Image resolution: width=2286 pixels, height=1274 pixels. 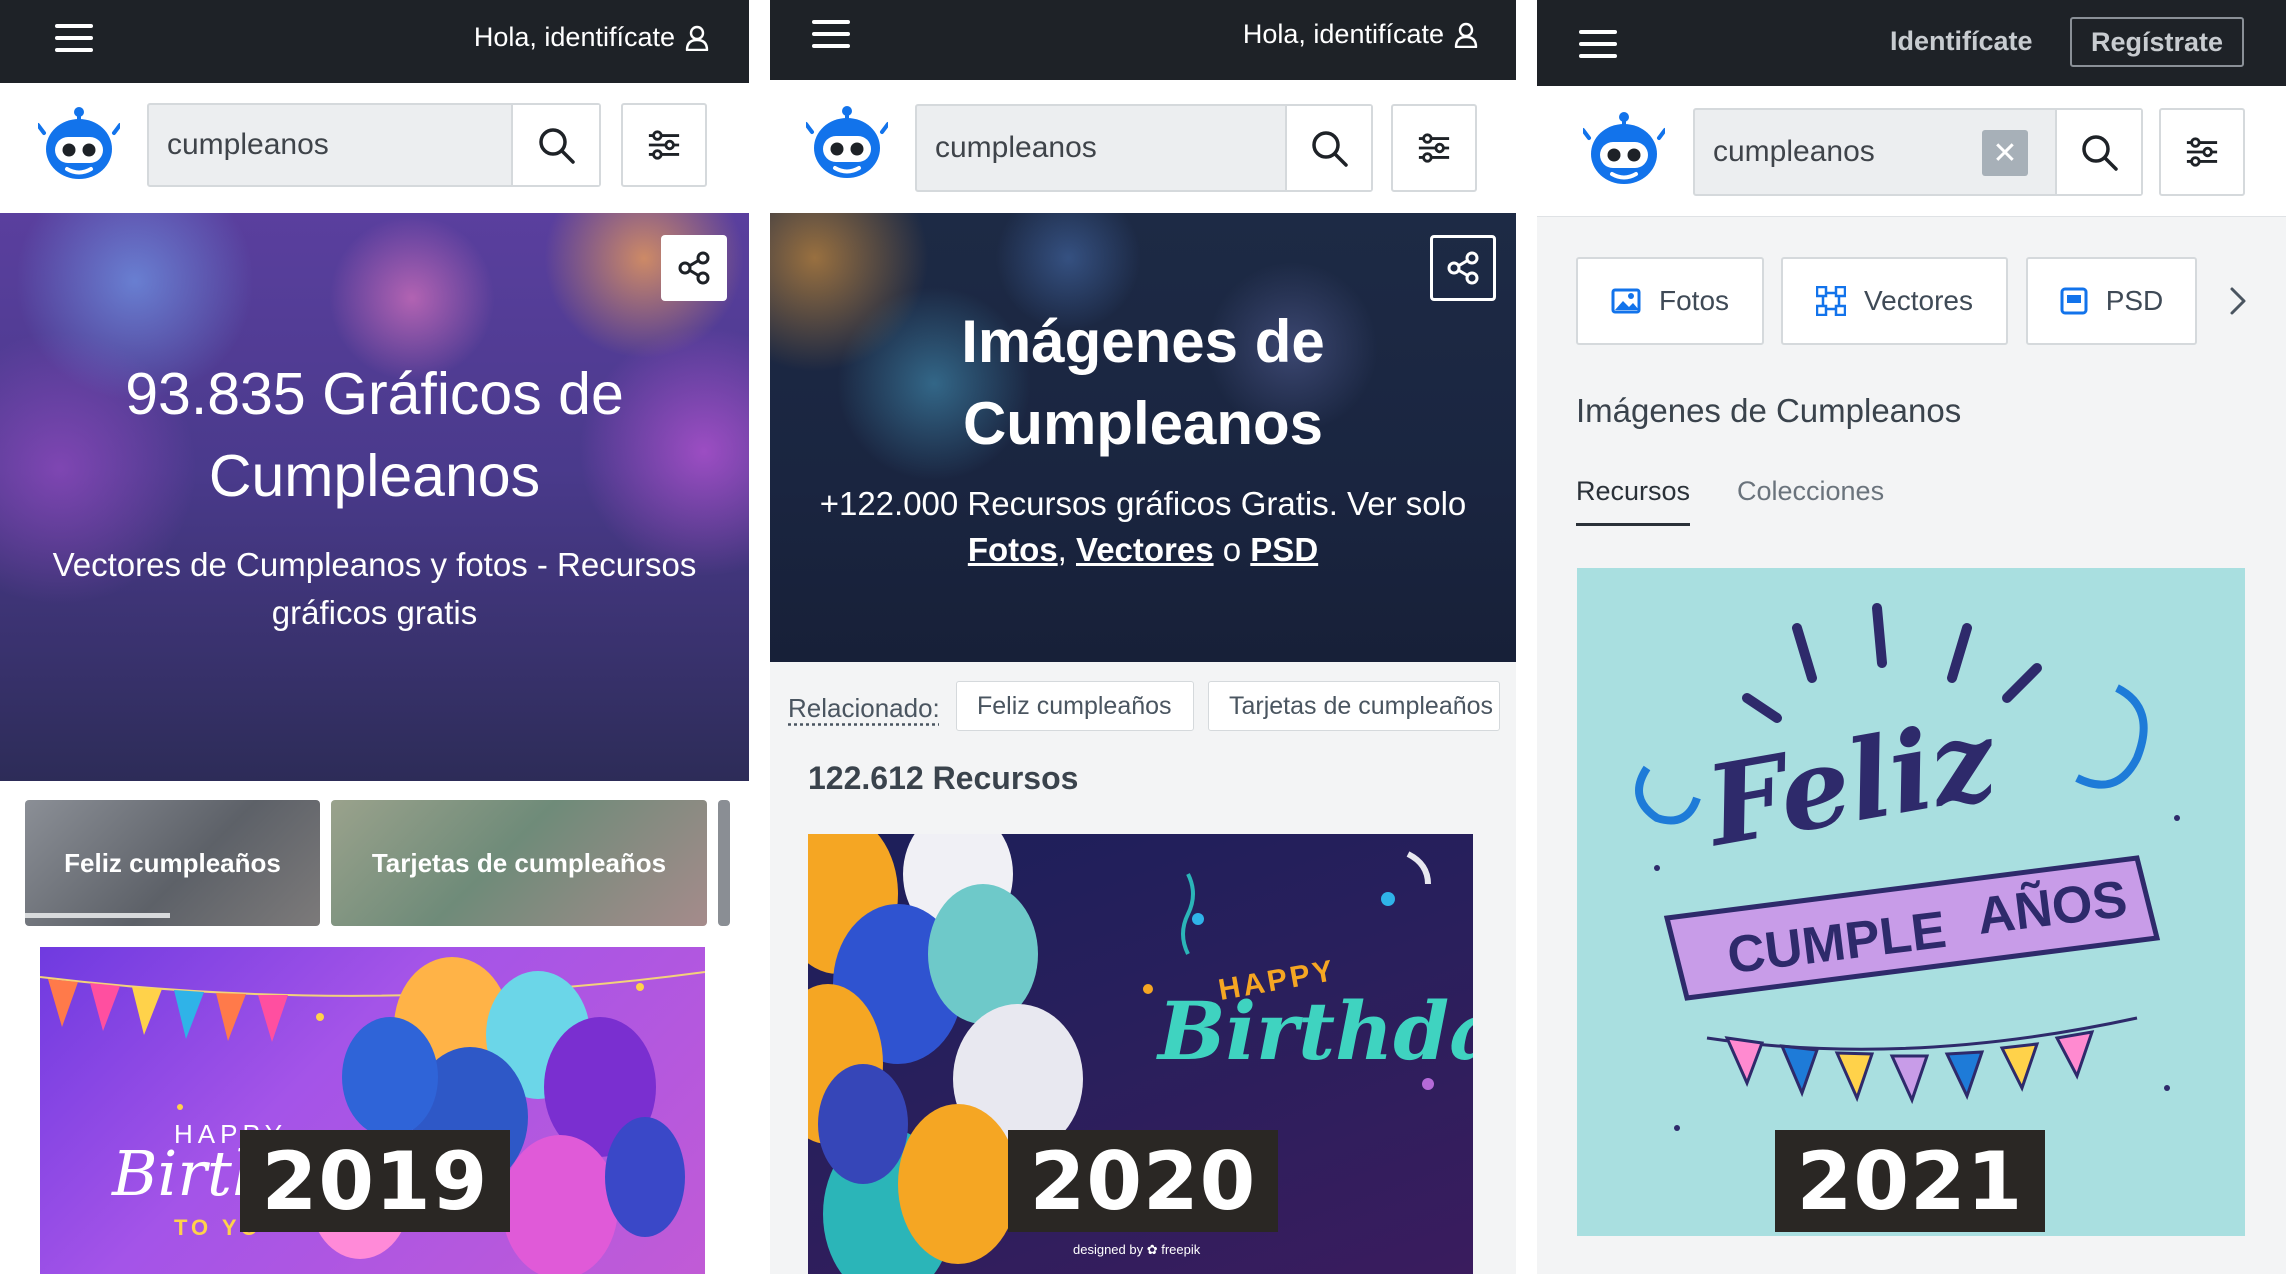 What do you see at coordinates (1633, 501) in the screenshot?
I see `tab-recursos: Recursos` at bounding box center [1633, 501].